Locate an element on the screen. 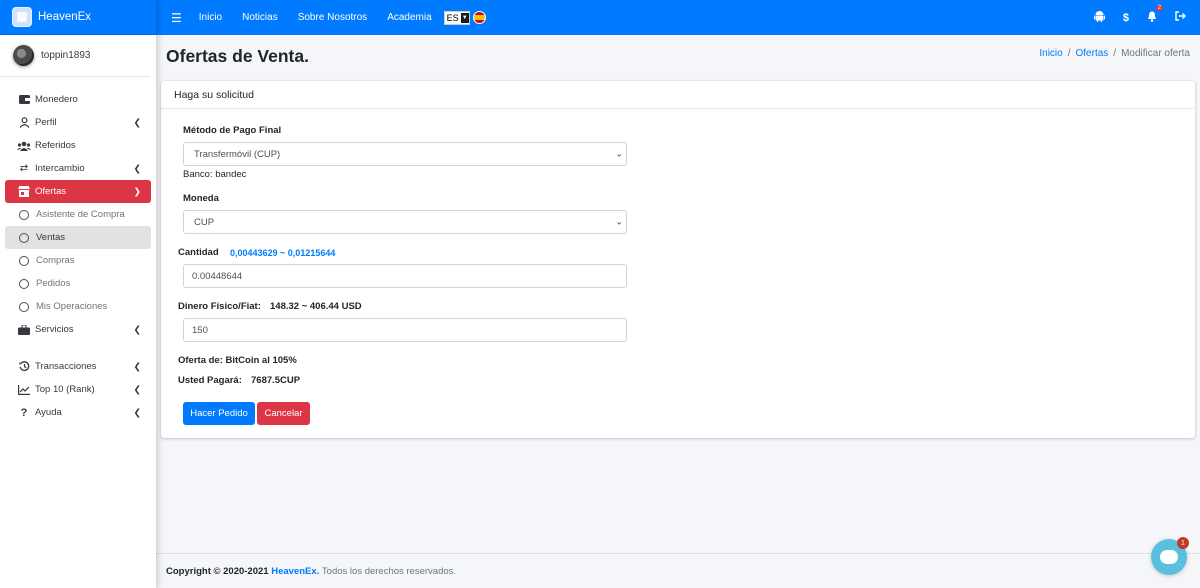 This screenshot has height=588, width=1200. chat-widget-button: 1 is located at coordinates (1170, 556).